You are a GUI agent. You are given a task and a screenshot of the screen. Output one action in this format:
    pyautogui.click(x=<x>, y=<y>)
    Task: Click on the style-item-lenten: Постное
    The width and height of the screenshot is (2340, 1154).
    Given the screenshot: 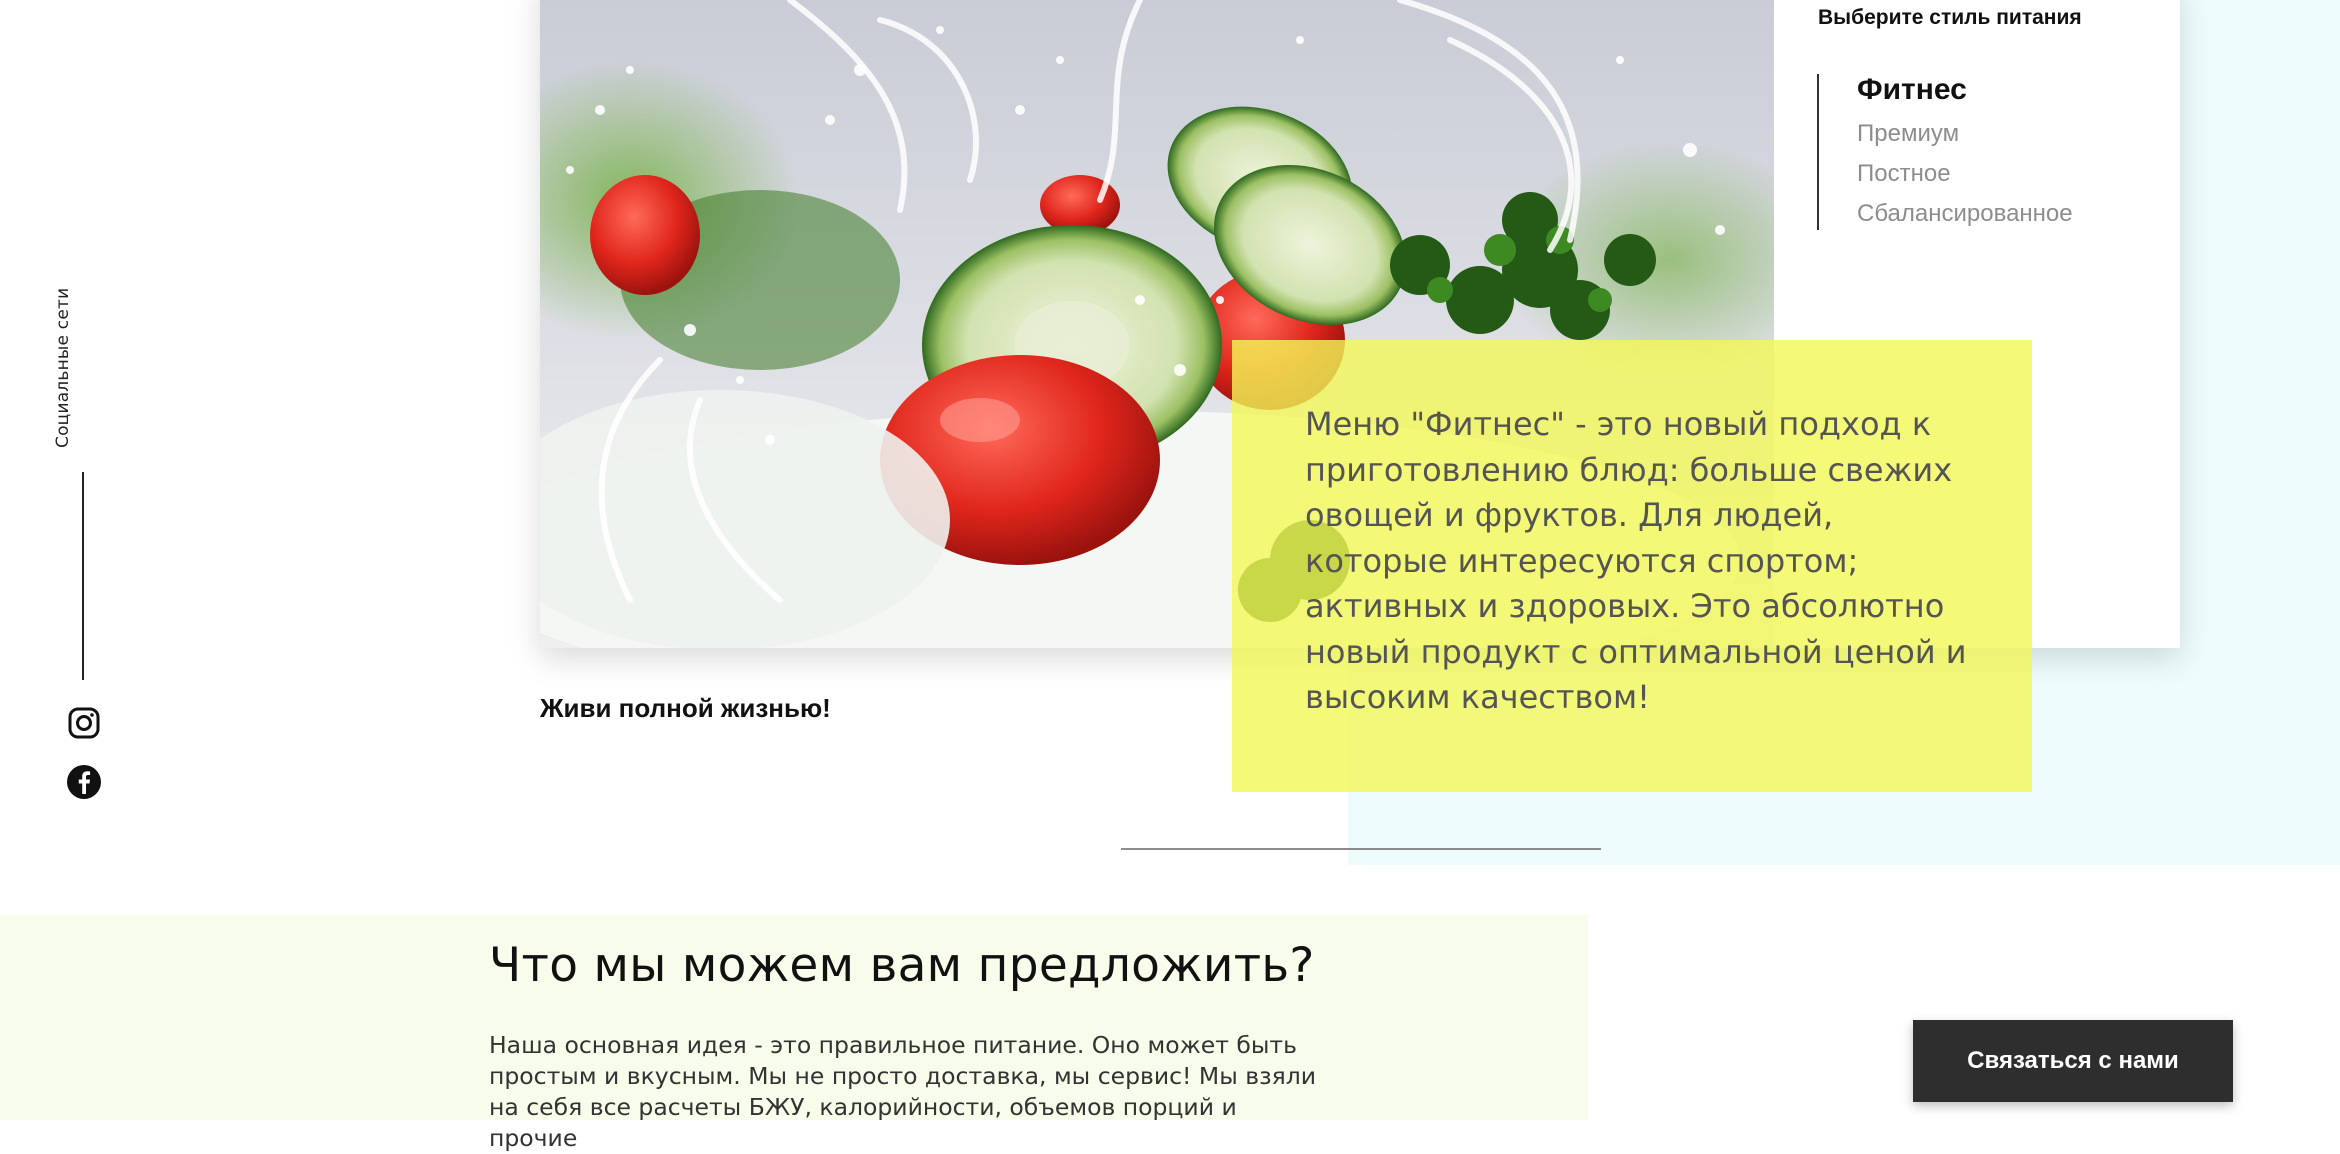 What is the action you would take?
    pyautogui.click(x=1904, y=174)
    